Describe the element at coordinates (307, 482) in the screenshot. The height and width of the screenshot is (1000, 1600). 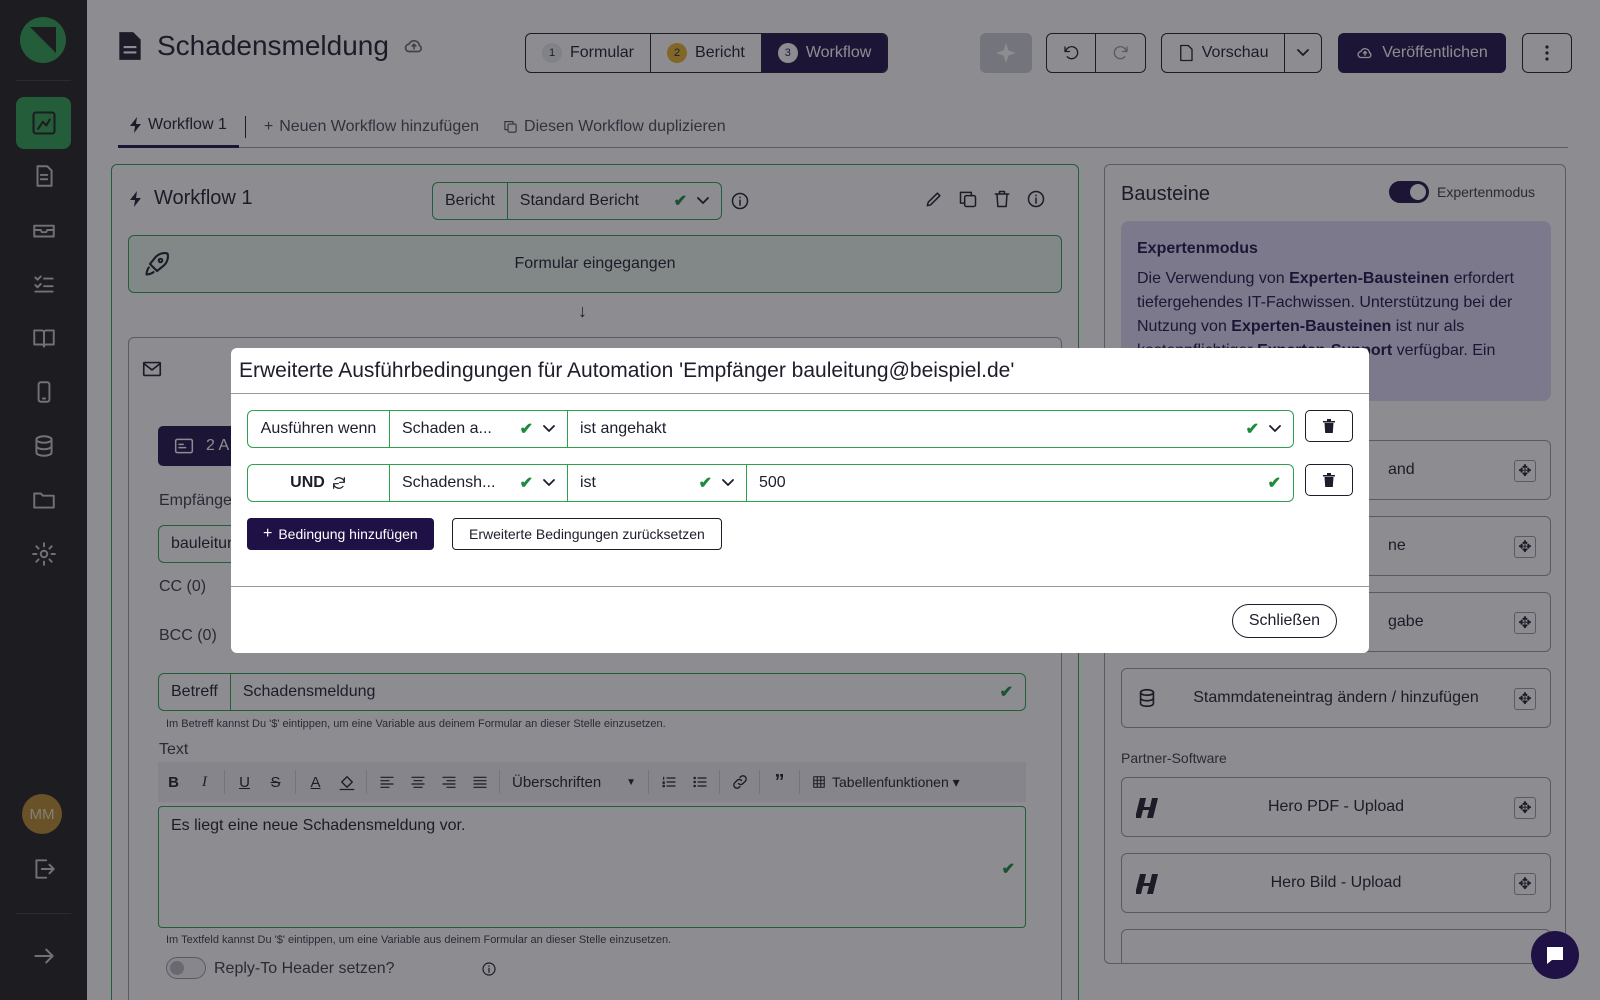
I see `logic-label: UND` at that location.